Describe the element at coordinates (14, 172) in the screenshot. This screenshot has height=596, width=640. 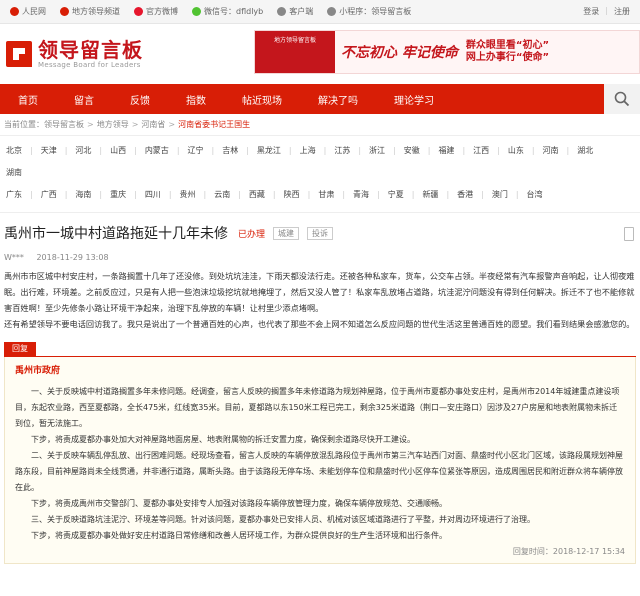
I see `region-link: 湖南` at that location.